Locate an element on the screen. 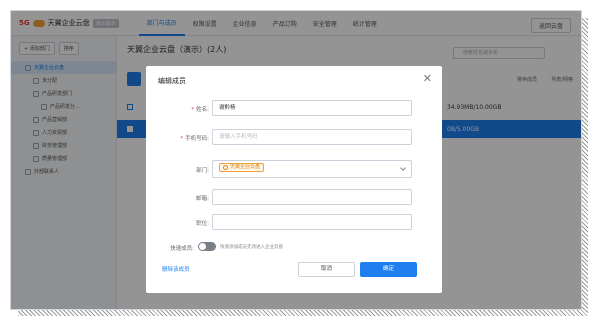 The height and width of the screenshot is (334, 602). org-icon is located at coordinates (225, 167).